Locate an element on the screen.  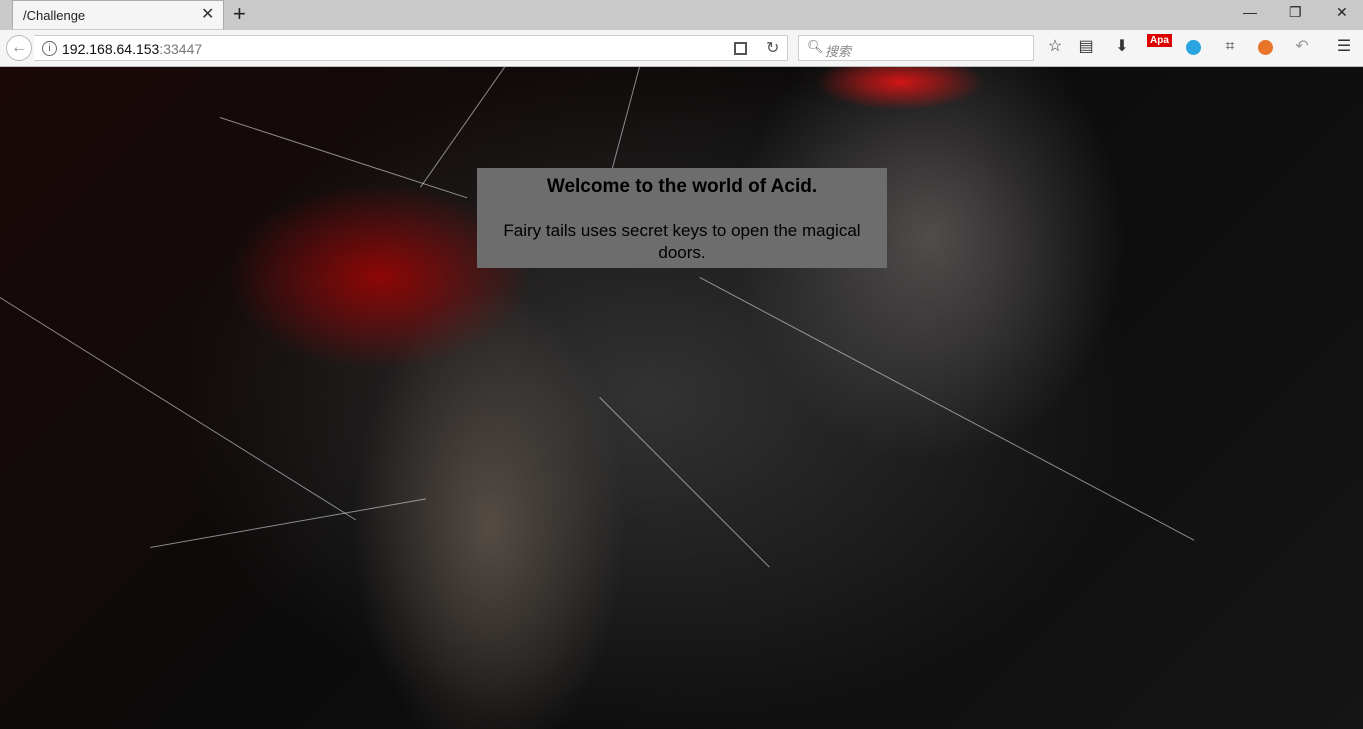
tab-title: /Challenge is located at coordinates (54, 15).